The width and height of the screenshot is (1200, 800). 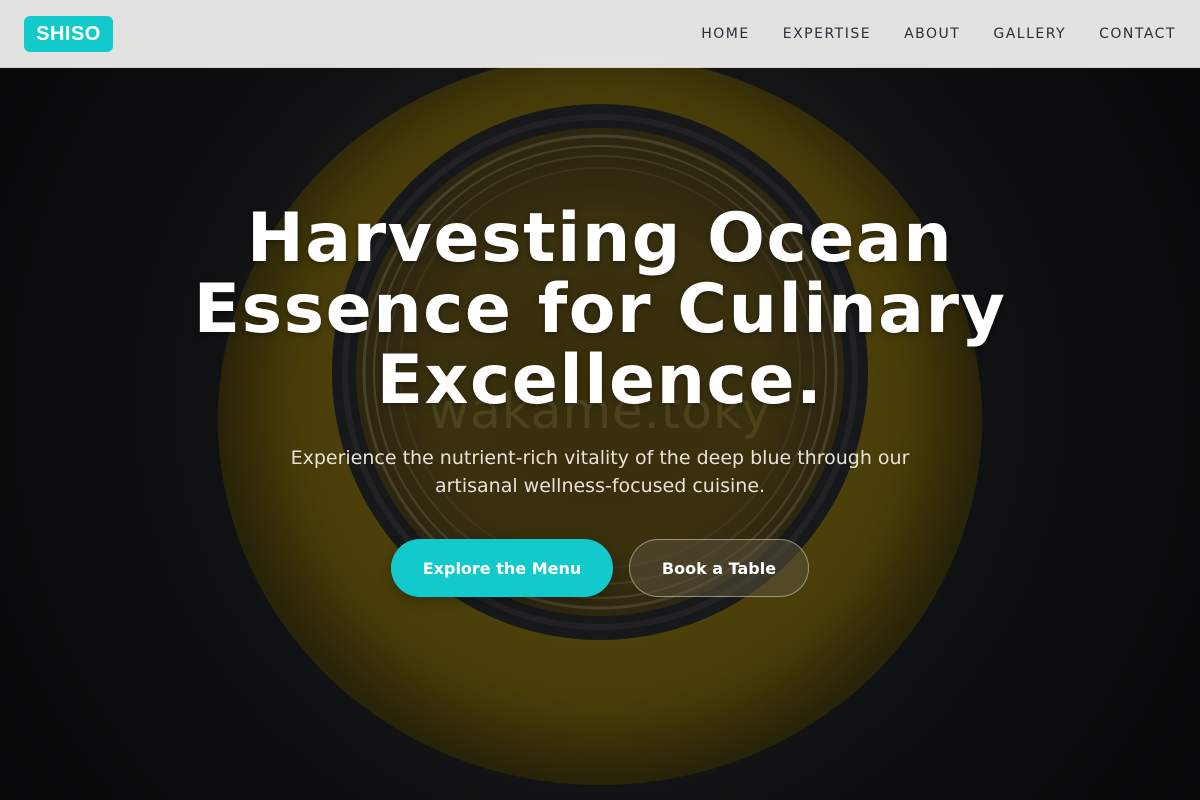 I want to click on hero-title-line: Excellence., so click(x=600, y=380).